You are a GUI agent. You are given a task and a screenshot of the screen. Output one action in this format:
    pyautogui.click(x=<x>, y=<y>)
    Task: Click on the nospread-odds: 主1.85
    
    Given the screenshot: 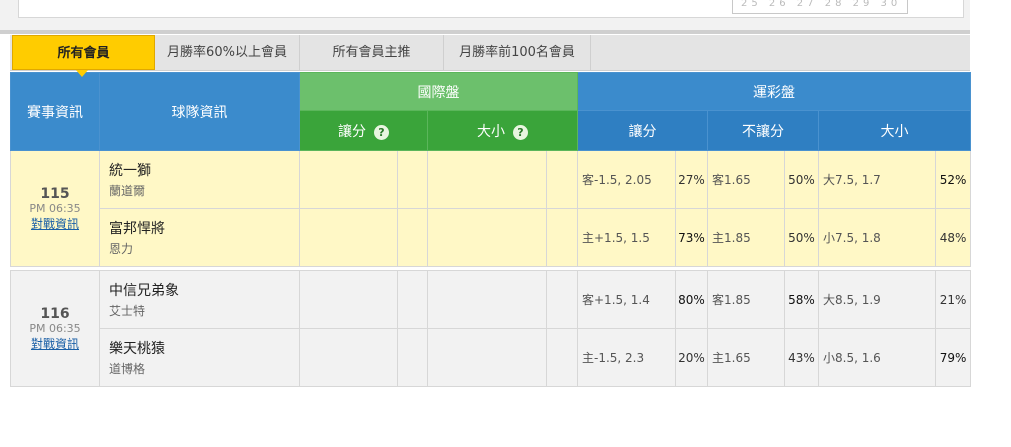 What is the action you would take?
    pyautogui.click(x=746, y=237)
    